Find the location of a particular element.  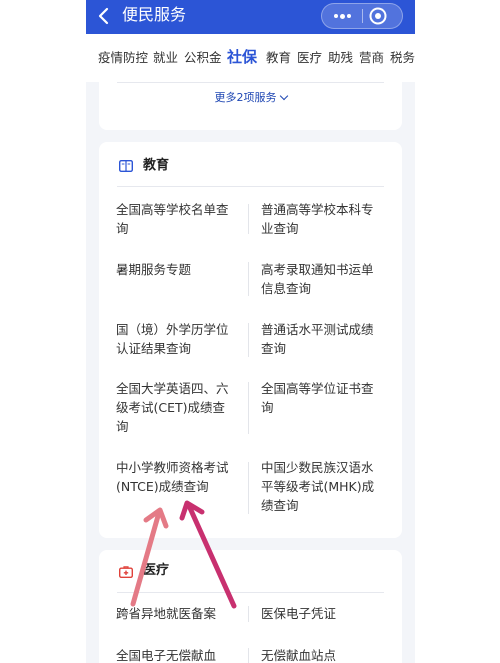

mini-program-capsule is located at coordinates (362, 16).